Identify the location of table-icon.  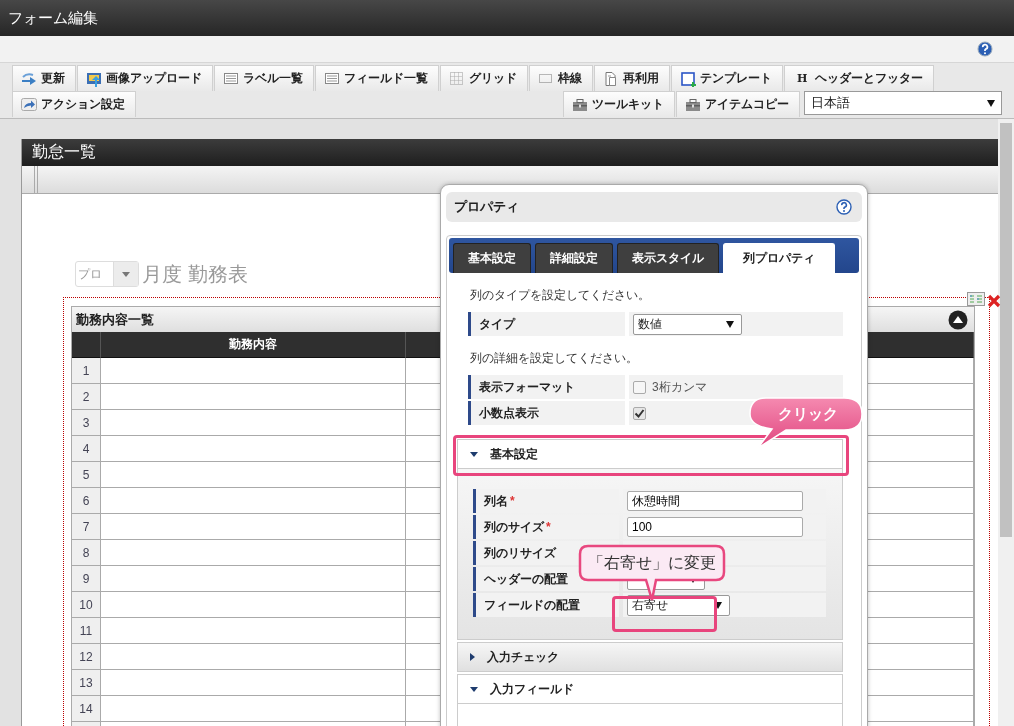
(976, 299).